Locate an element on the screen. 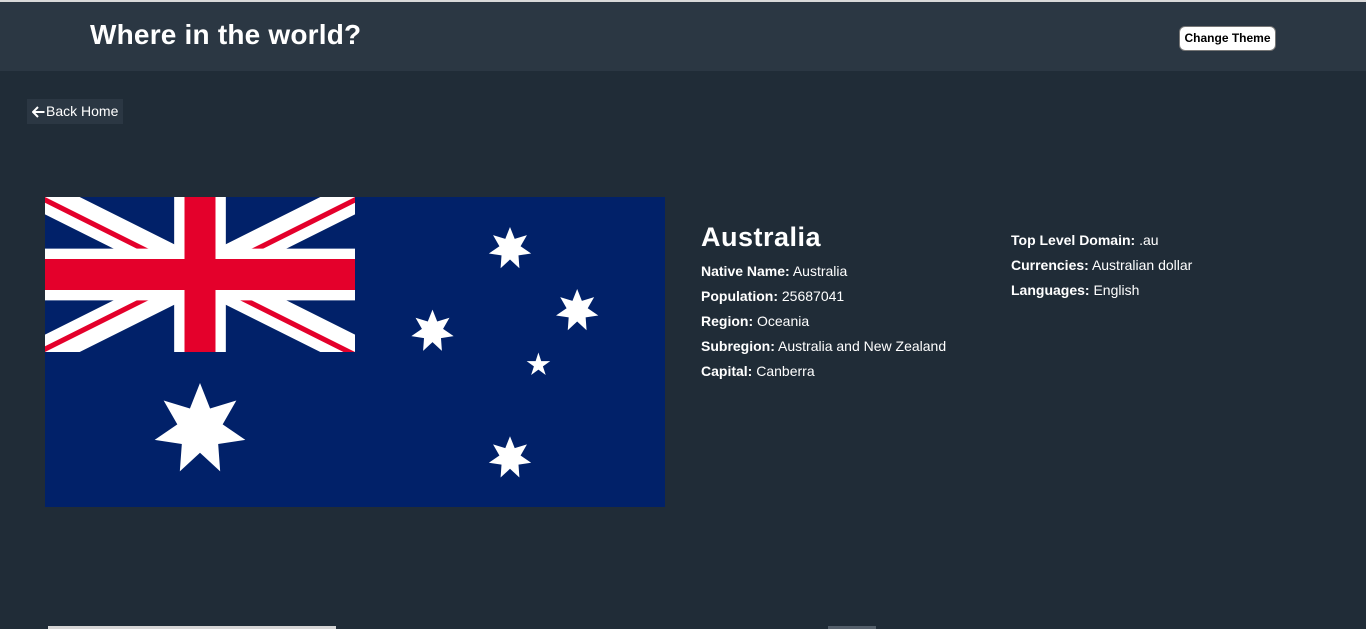  detail-label: Top Level Domain: is located at coordinates (1073, 240).